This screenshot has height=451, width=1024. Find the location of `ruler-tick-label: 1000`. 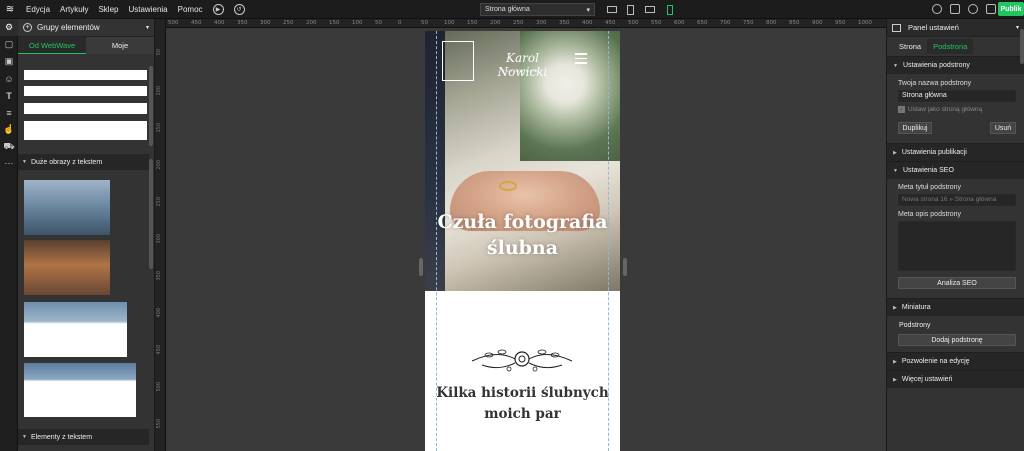

ruler-tick-label: 1000 is located at coordinates (865, 23).